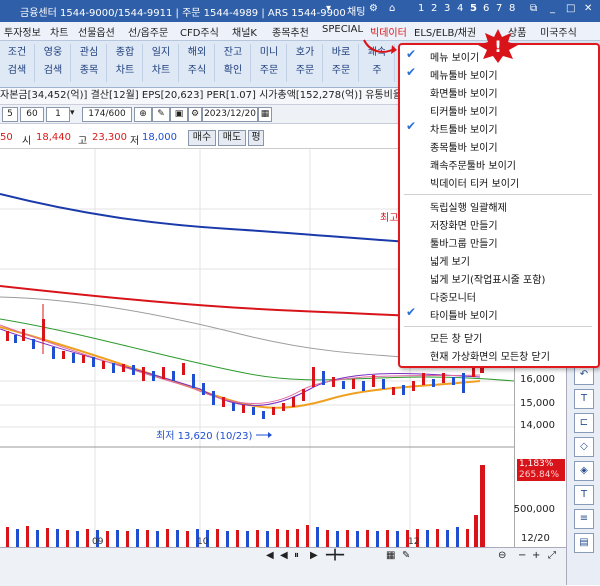 Image resolution: width=600 pixels, height=586 pixels. Describe the element at coordinates (202, 138) in the screenshot. I see `buy-button: 매수` at that location.